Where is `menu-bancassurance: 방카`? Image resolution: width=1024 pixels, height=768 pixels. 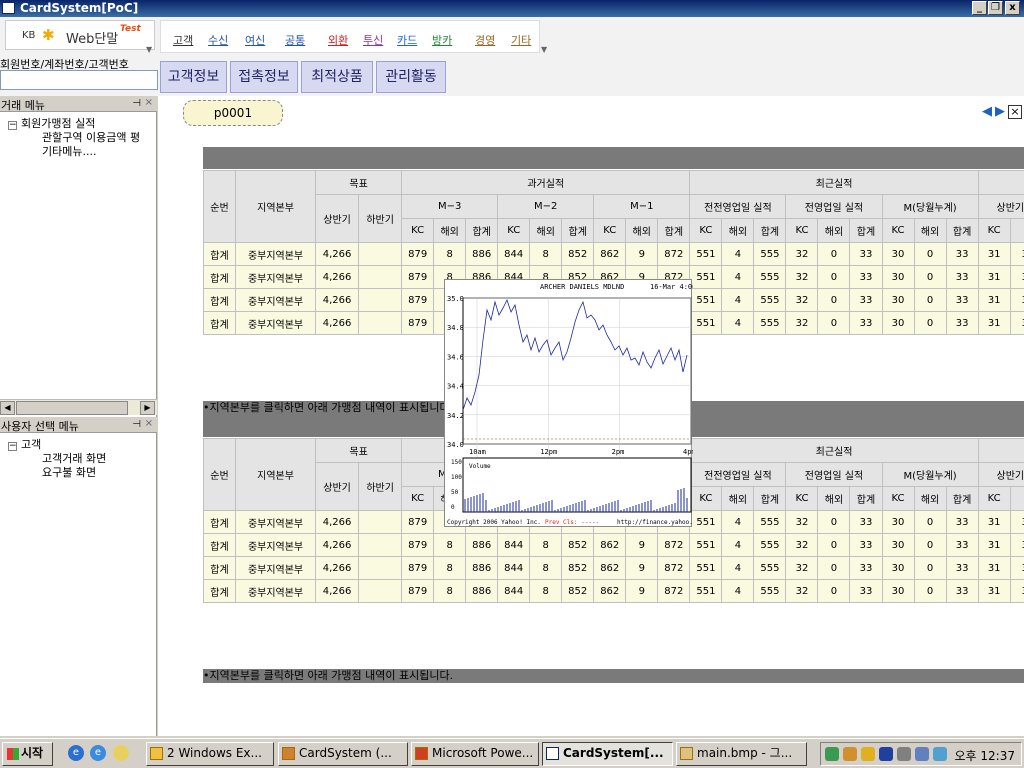
menu-bancassurance: 방카 is located at coordinates (442, 40).